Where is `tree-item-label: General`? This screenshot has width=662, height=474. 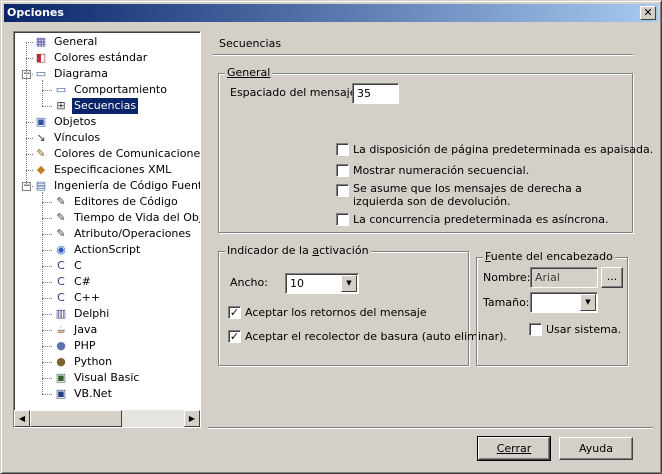 tree-item-label: General is located at coordinates (76, 41).